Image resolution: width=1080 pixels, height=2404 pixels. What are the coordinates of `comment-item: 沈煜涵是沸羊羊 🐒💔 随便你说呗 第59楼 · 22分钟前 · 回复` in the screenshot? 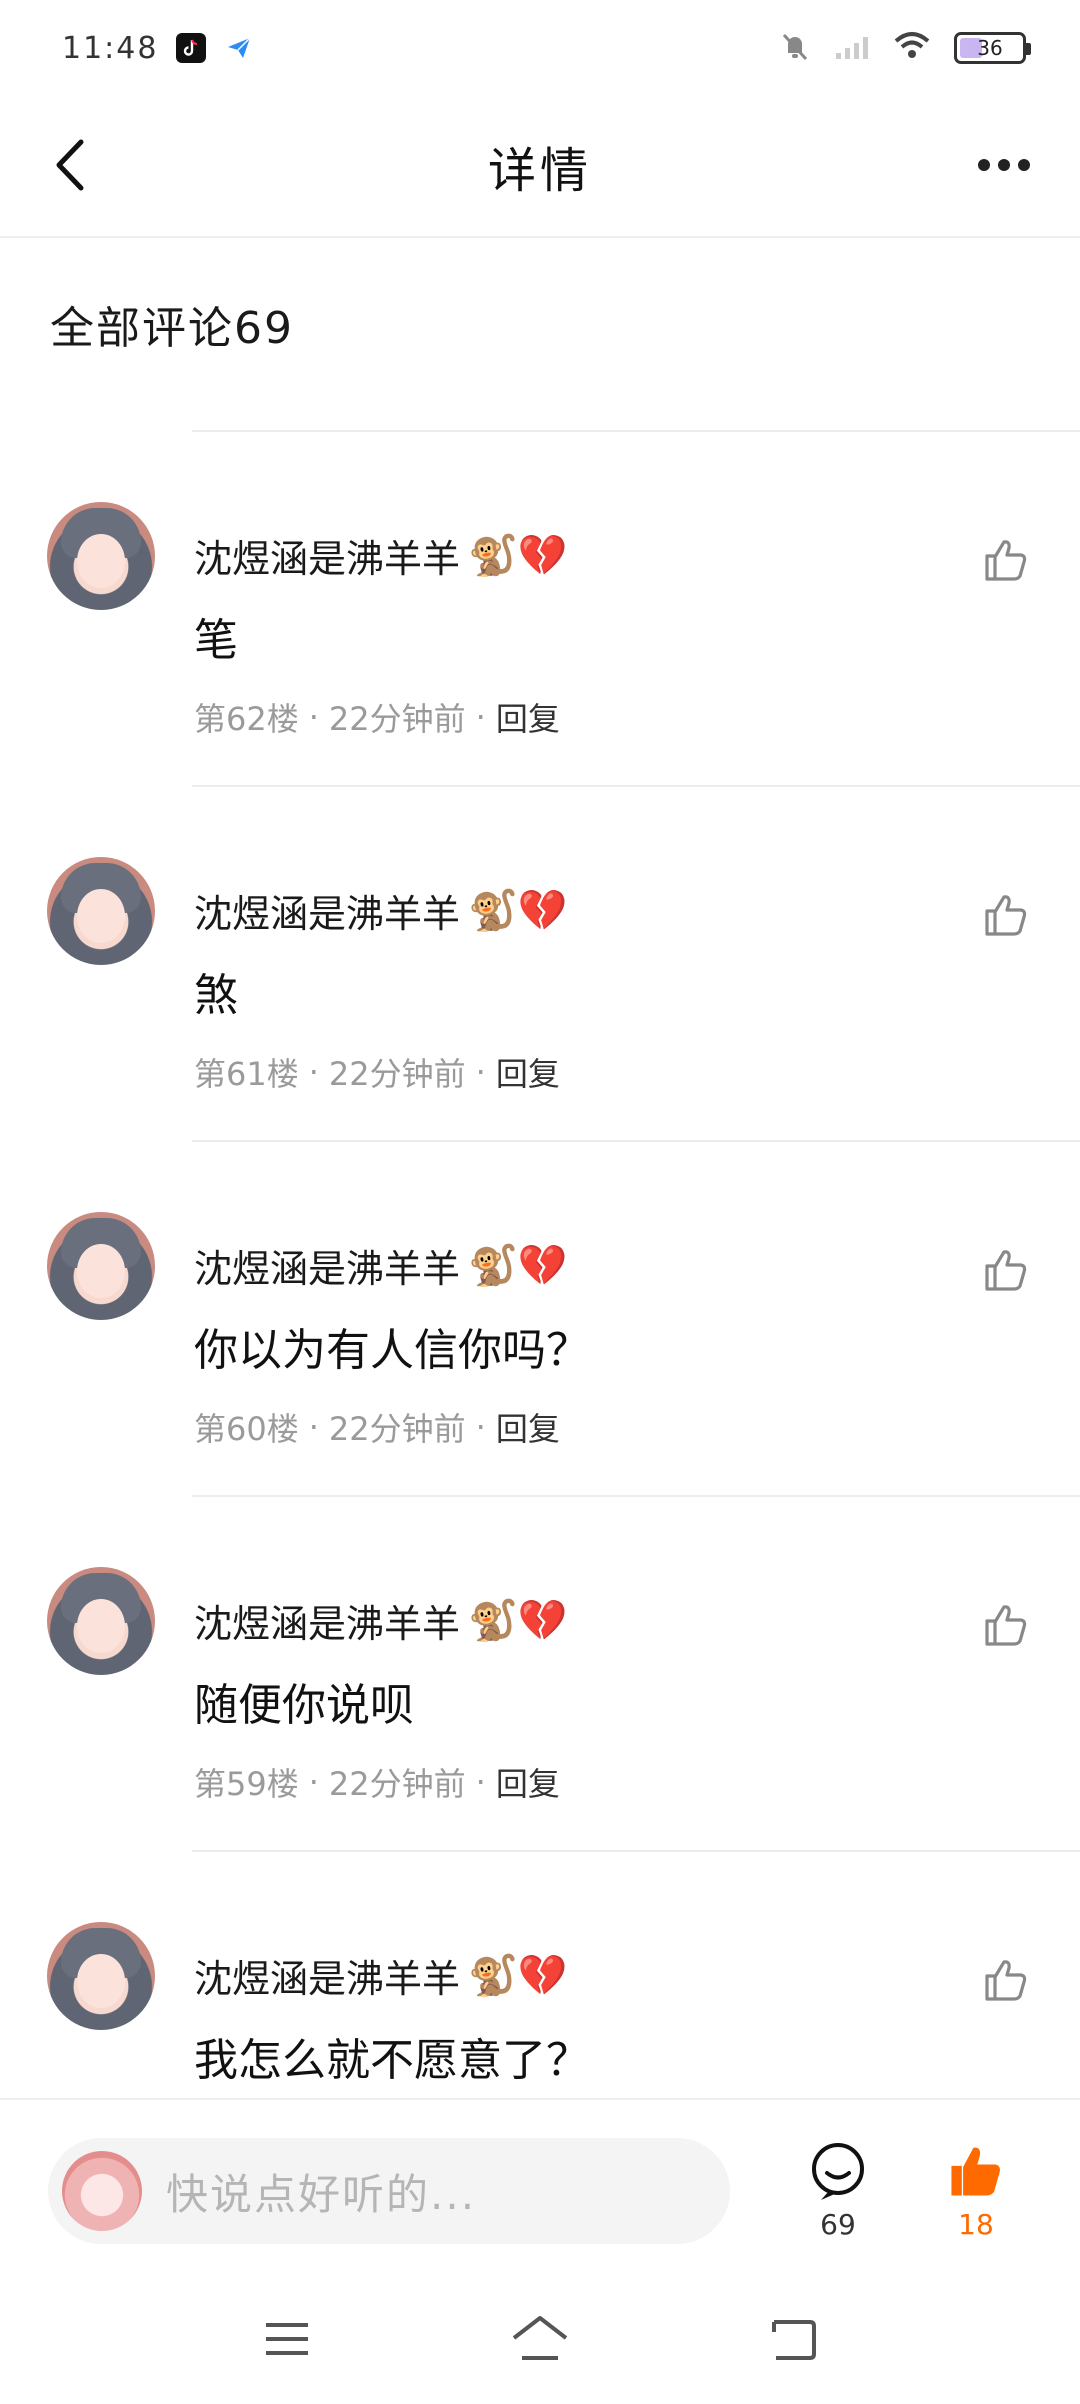 It's located at (540, 1674).